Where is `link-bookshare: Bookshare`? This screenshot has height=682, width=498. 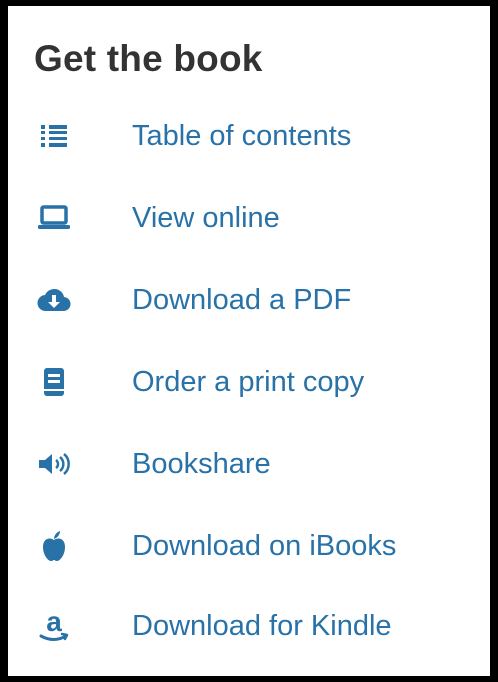
link-bookshare: Bookshare is located at coordinates (254, 464).